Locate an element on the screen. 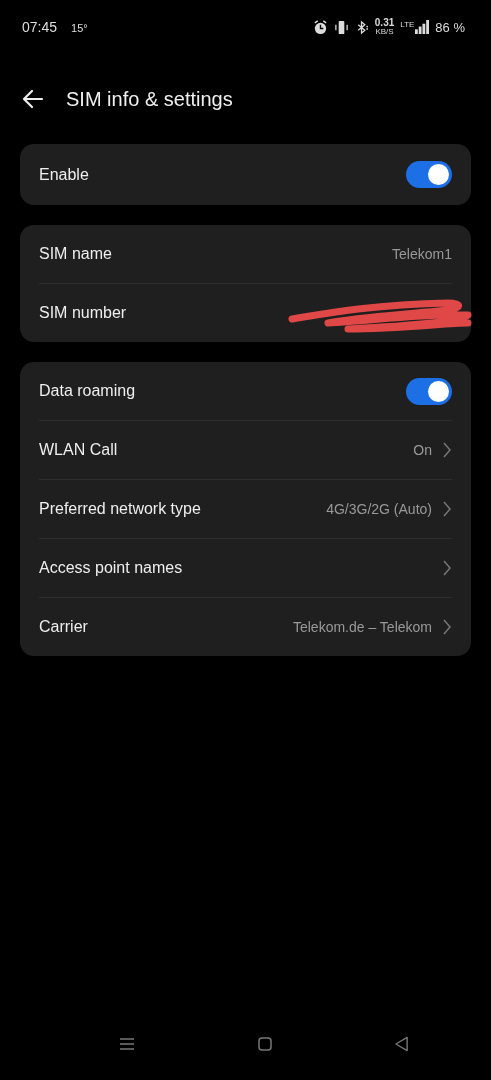 The width and height of the screenshot is (491, 1080). row-label: Access point names is located at coordinates (111, 568).